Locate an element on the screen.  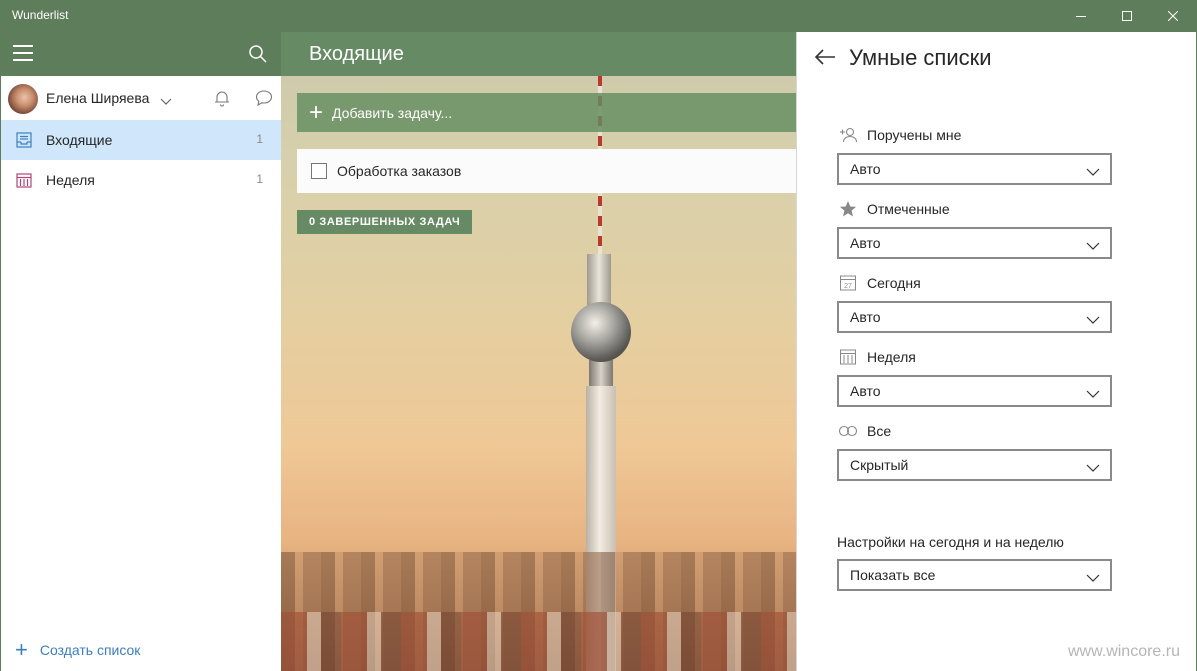
completed-tasks-button: 0 ЗАВЕРШЕННЫХ ЗАДАЧ is located at coordinates (385, 222).